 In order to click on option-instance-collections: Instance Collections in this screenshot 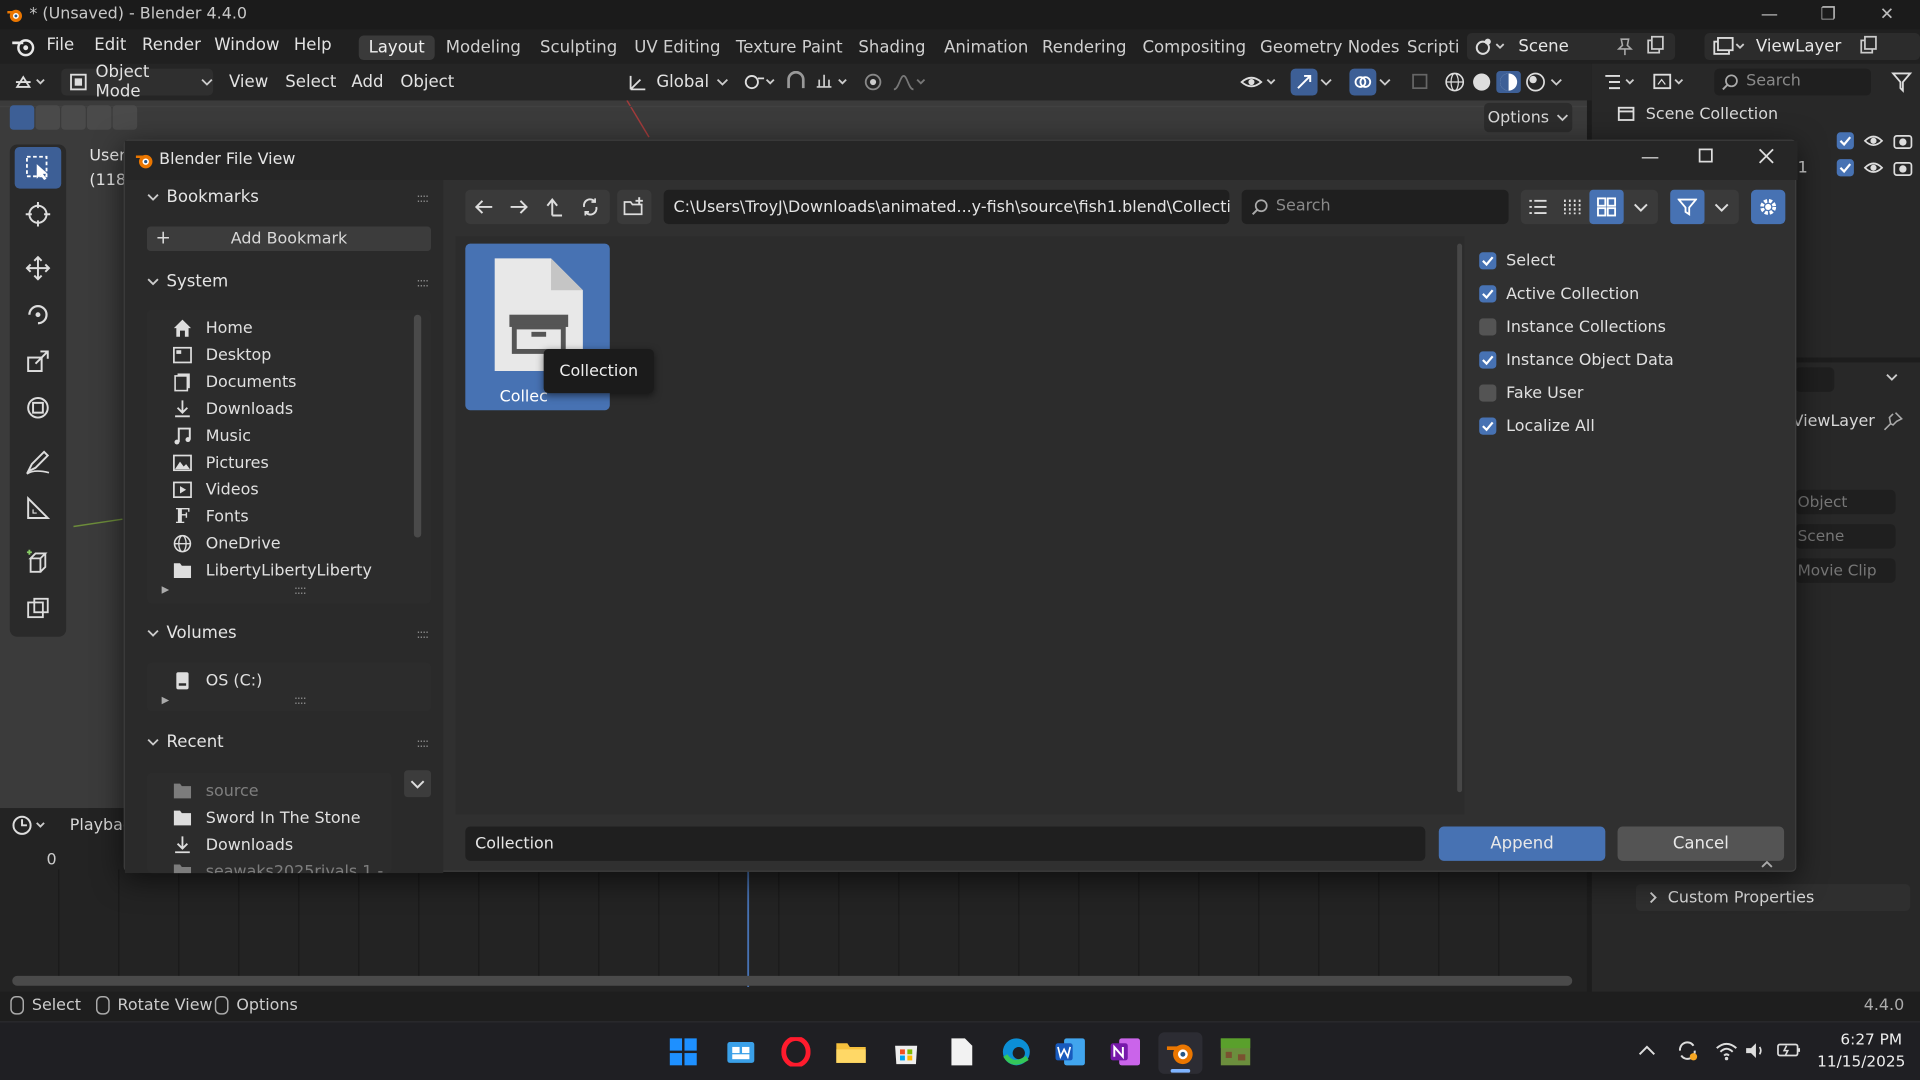, I will do `click(1572, 327)`.